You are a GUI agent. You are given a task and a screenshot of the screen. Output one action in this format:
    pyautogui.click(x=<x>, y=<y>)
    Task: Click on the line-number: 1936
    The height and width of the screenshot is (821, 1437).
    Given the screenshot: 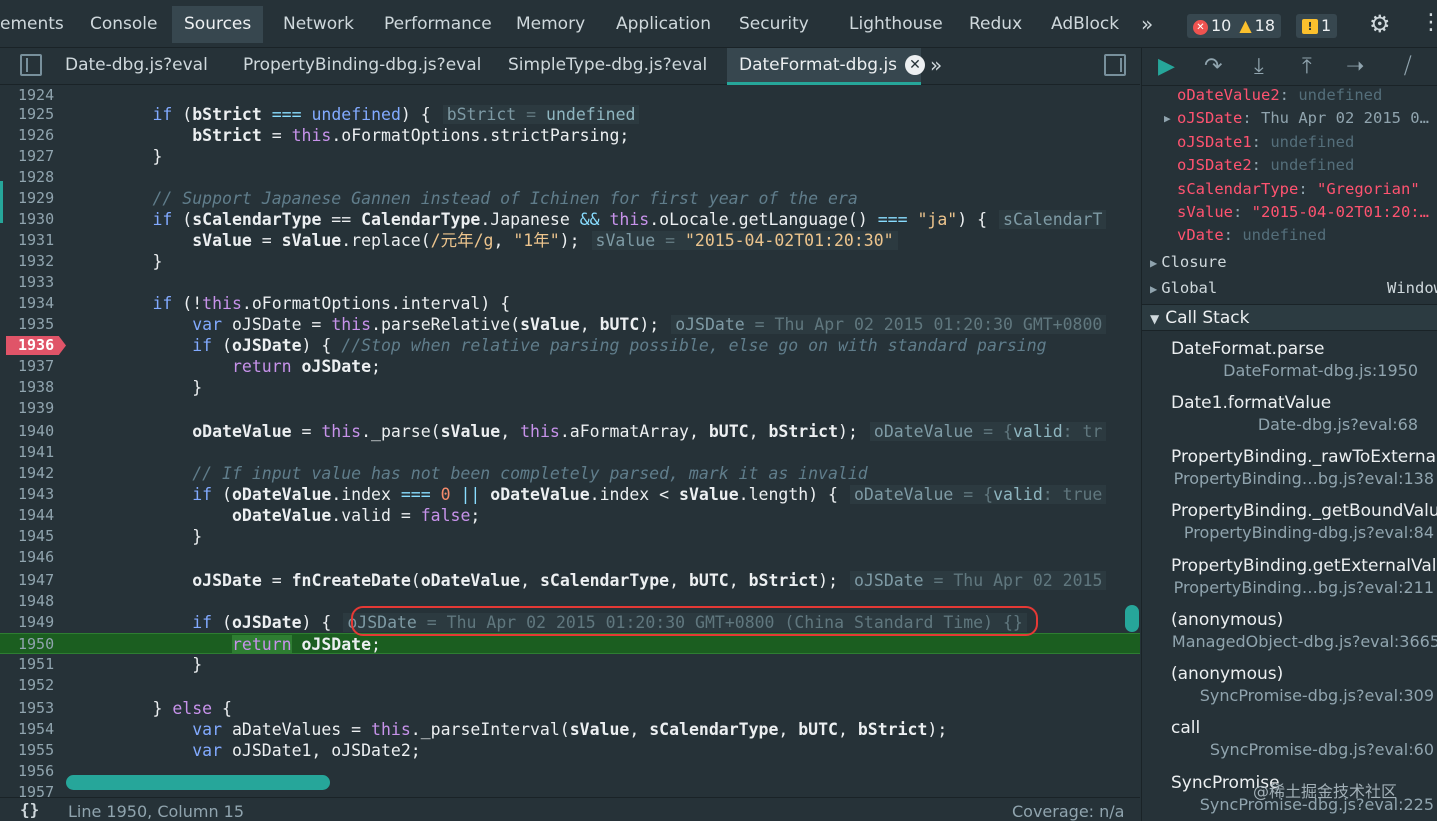 What is the action you would take?
    pyautogui.click(x=39, y=345)
    